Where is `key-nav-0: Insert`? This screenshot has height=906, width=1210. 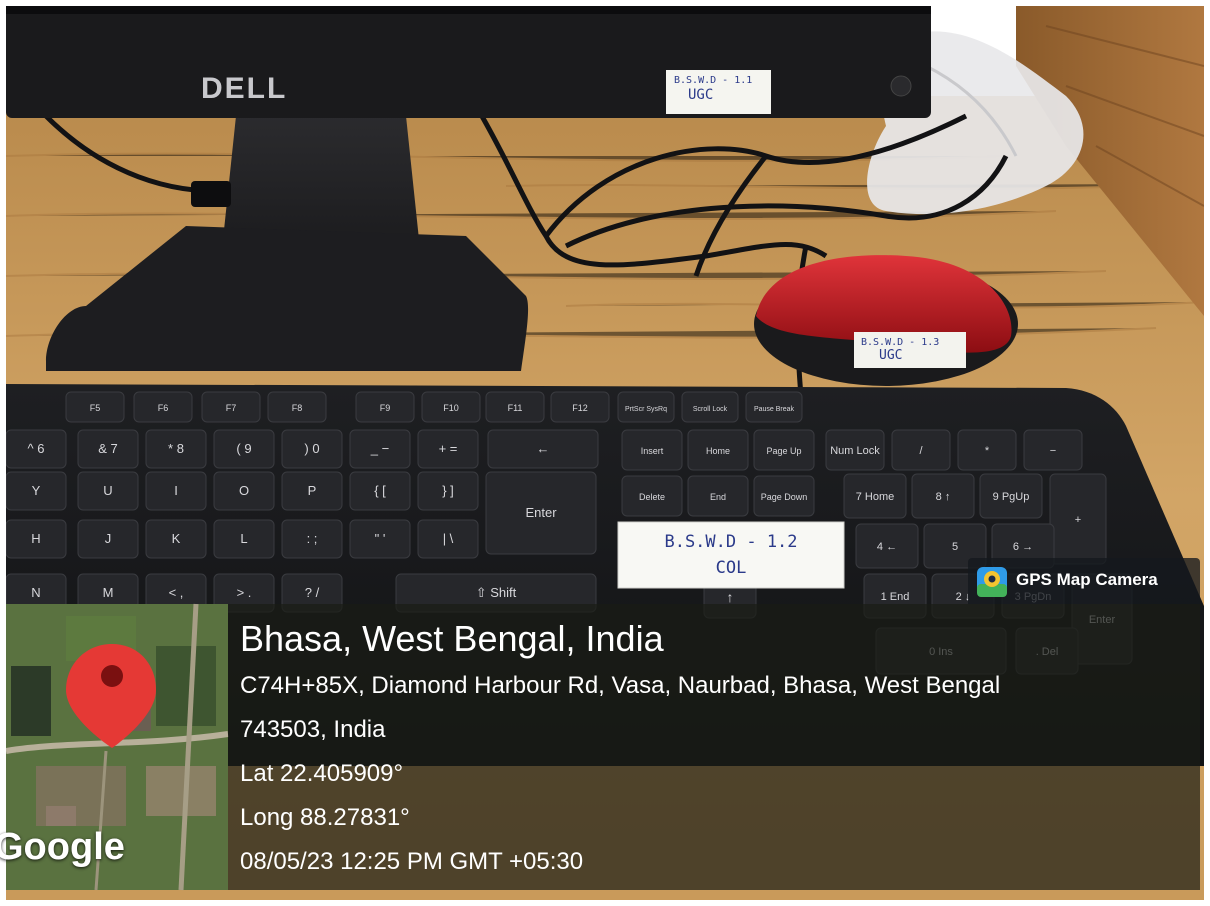
key-nav-0: Insert is located at coordinates (652, 450).